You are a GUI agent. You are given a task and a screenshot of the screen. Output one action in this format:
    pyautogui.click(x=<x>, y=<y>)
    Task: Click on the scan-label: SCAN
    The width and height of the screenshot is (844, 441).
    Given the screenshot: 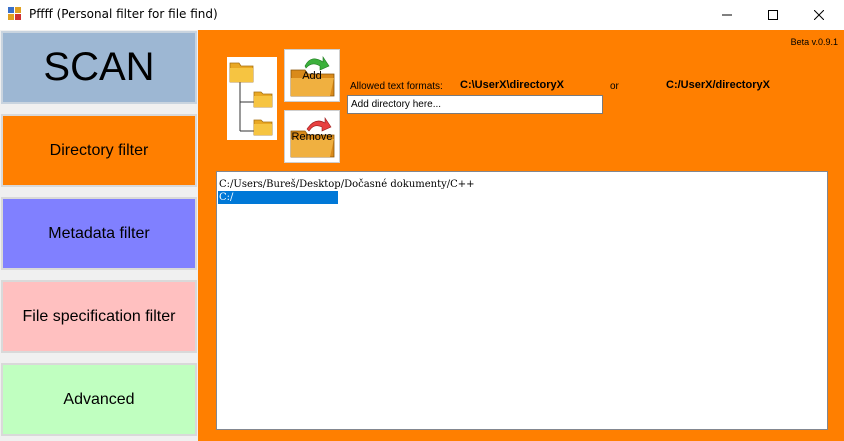 What is the action you would take?
    pyautogui.click(x=99, y=67)
    